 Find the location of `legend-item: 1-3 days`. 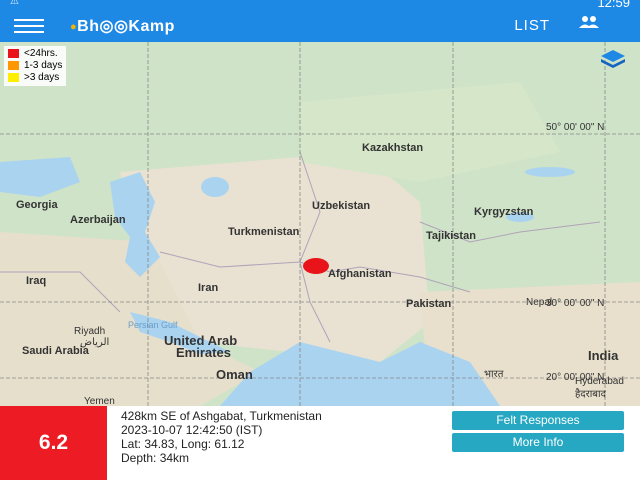

legend-item: 1-3 days is located at coordinates (35, 66).